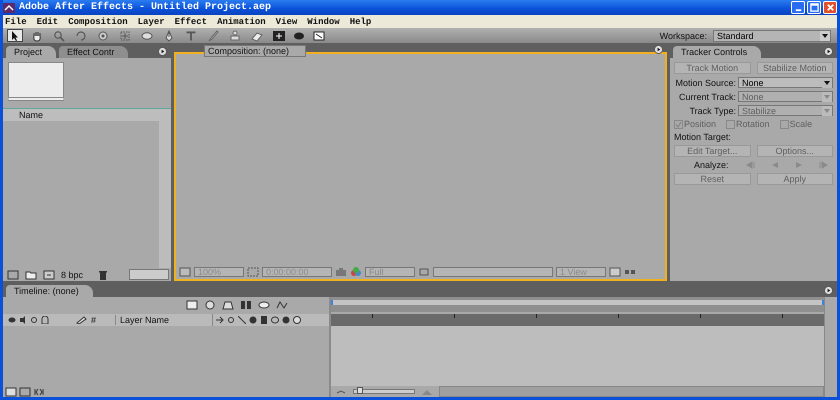 The image size is (840, 400). Describe the element at coordinates (31, 52) in the screenshot. I see `panel-tab: Project` at that location.